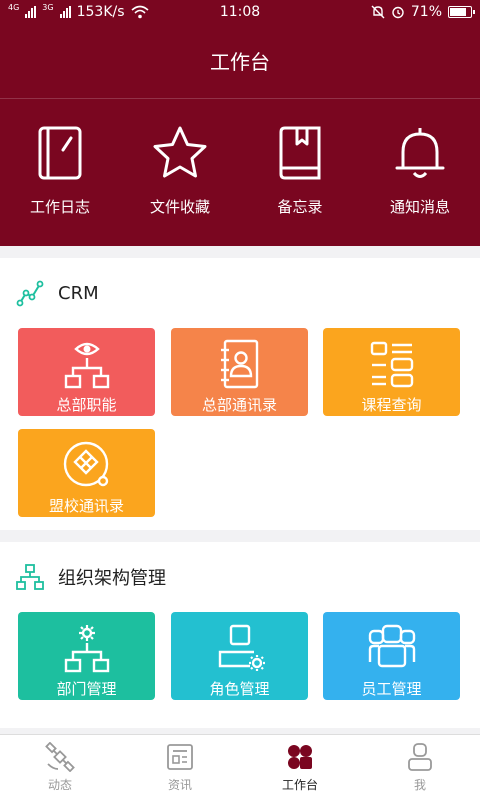 The width and height of the screenshot is (480, 800). Describe the element at coordinates (60, 153) in the screenshot. I see `notebook-icon` at that location.